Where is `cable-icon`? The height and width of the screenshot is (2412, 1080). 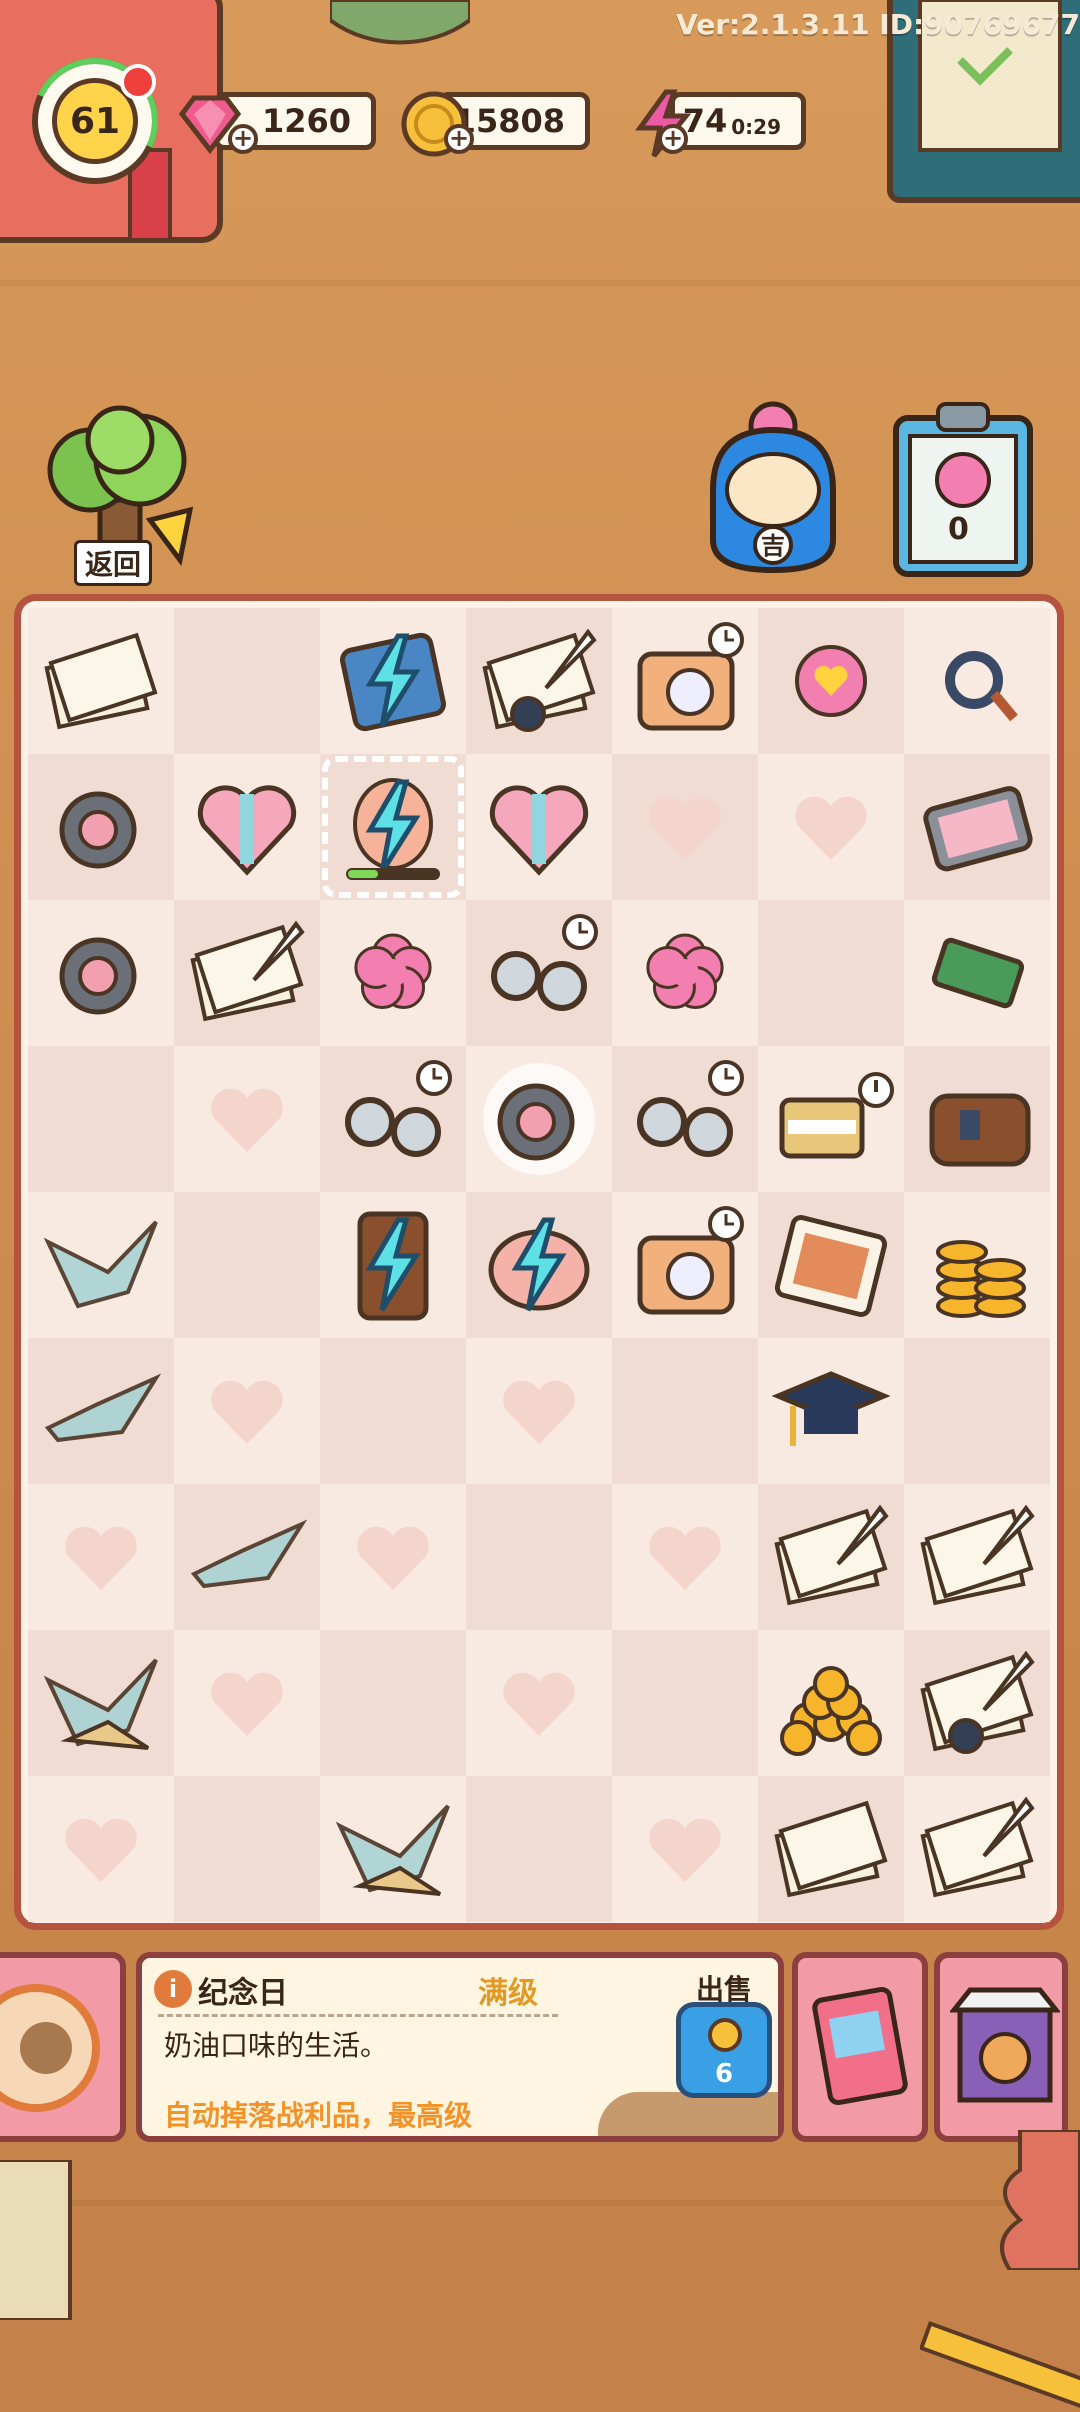
cable-icon is located at coordinates (977, 681).